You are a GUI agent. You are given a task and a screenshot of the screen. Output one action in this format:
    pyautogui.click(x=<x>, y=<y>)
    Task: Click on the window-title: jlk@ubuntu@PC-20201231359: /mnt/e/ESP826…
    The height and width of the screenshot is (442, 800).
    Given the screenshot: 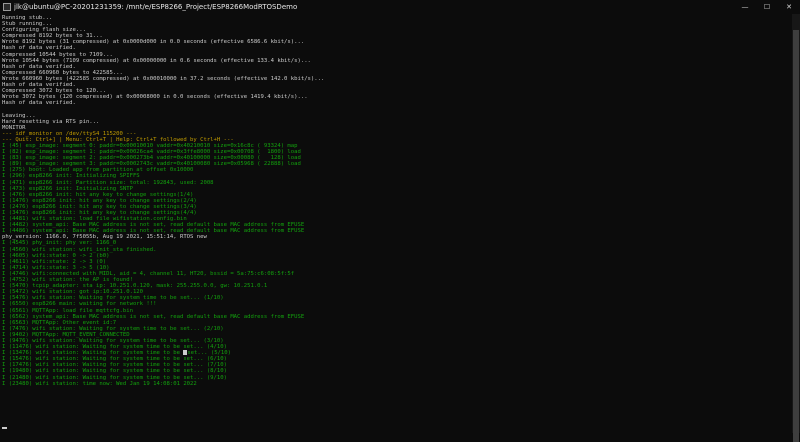 What is the action you would take?
    pyautogui.click(x=156, y=7)
    